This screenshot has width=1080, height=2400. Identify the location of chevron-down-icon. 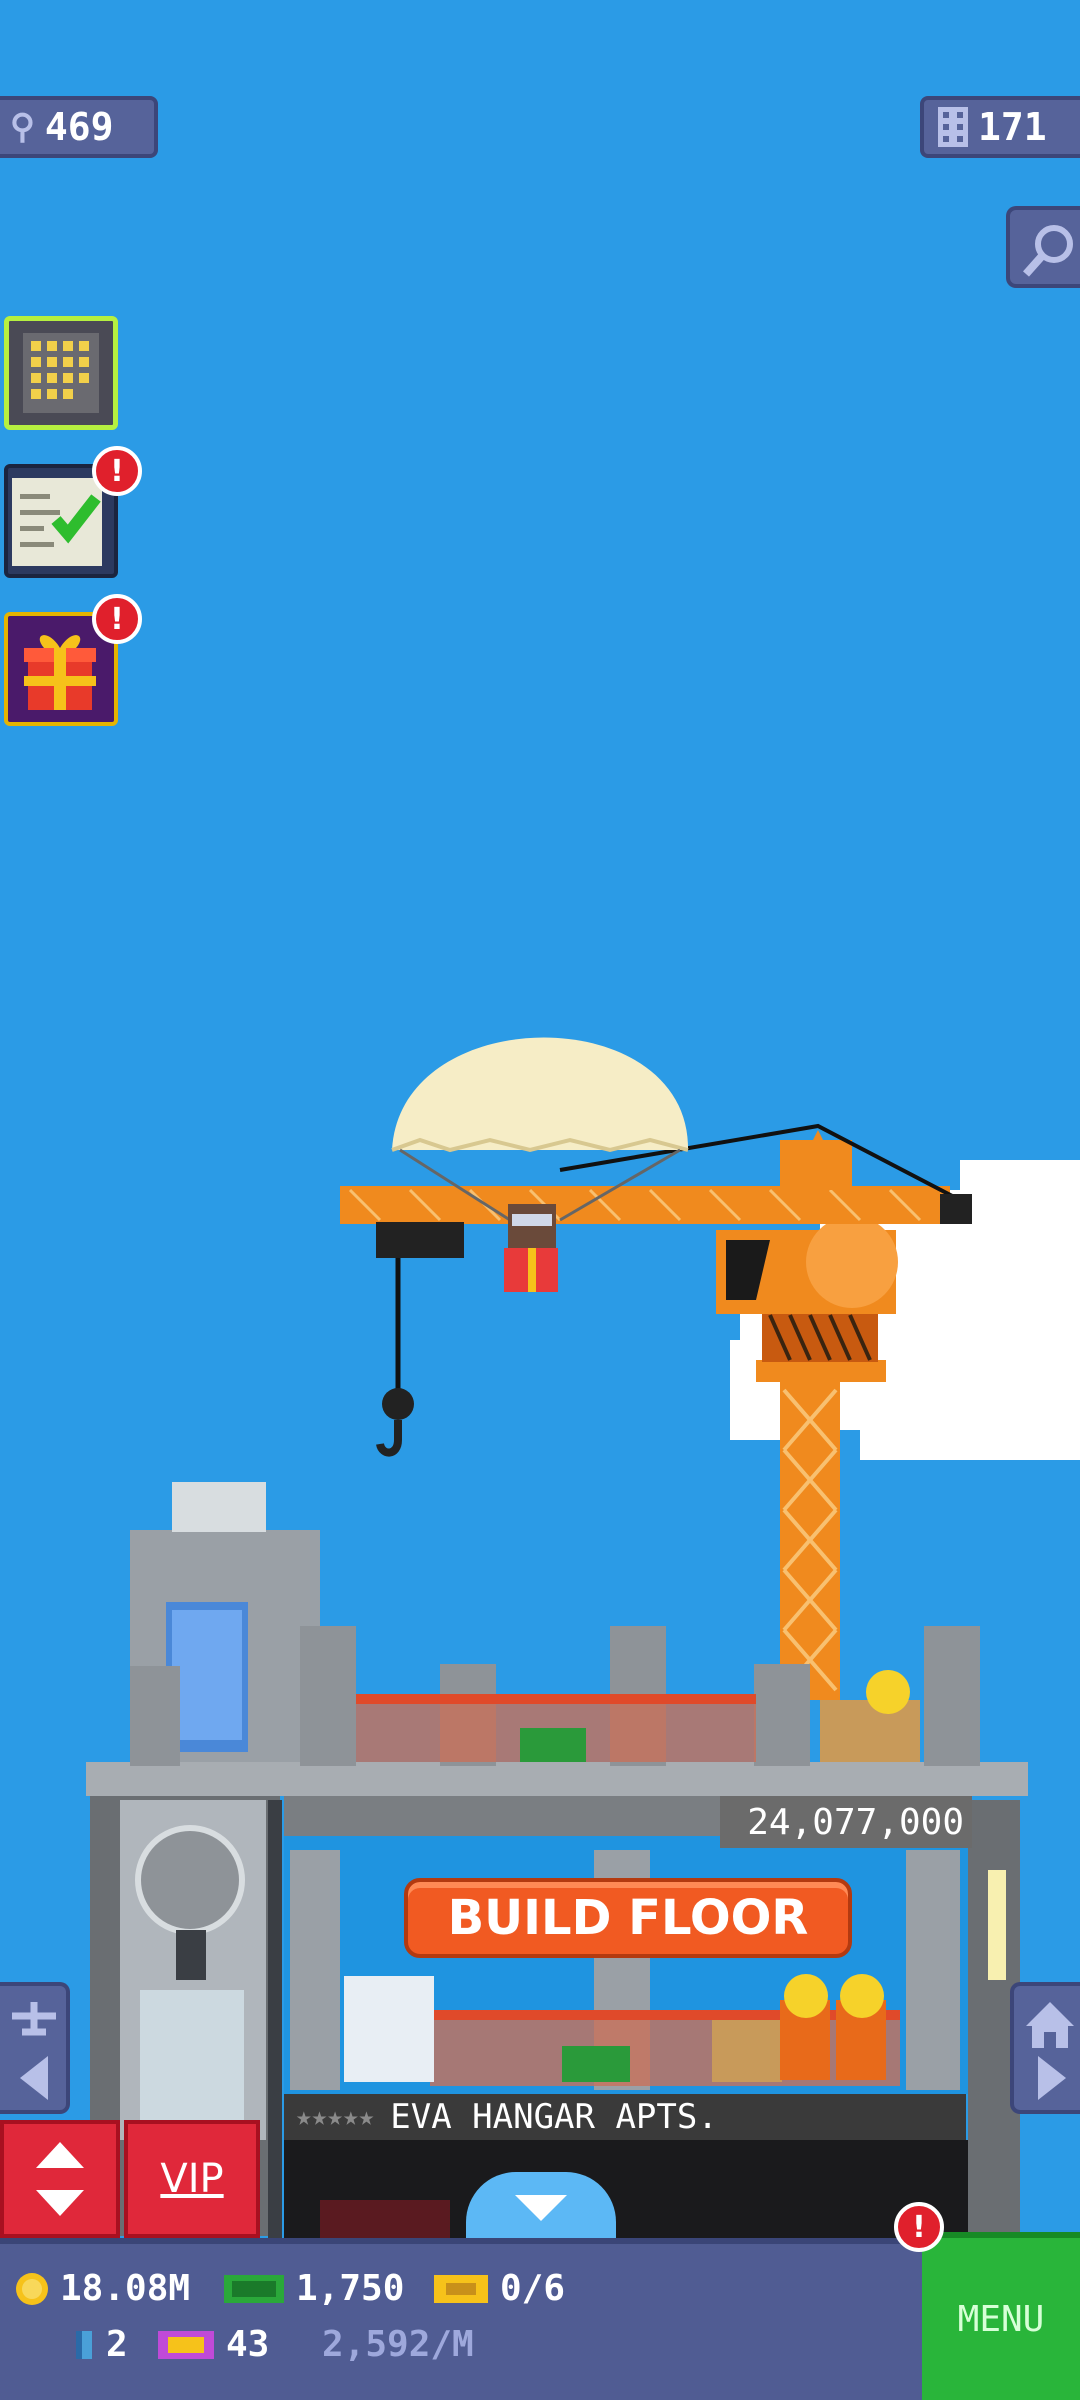
(541, 2208).